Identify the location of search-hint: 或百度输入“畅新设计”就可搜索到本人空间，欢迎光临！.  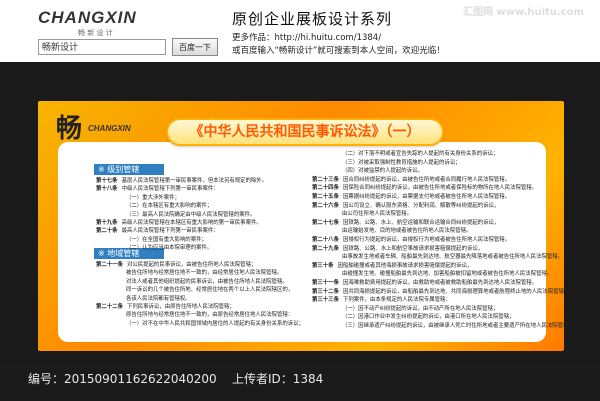
(338, 51).